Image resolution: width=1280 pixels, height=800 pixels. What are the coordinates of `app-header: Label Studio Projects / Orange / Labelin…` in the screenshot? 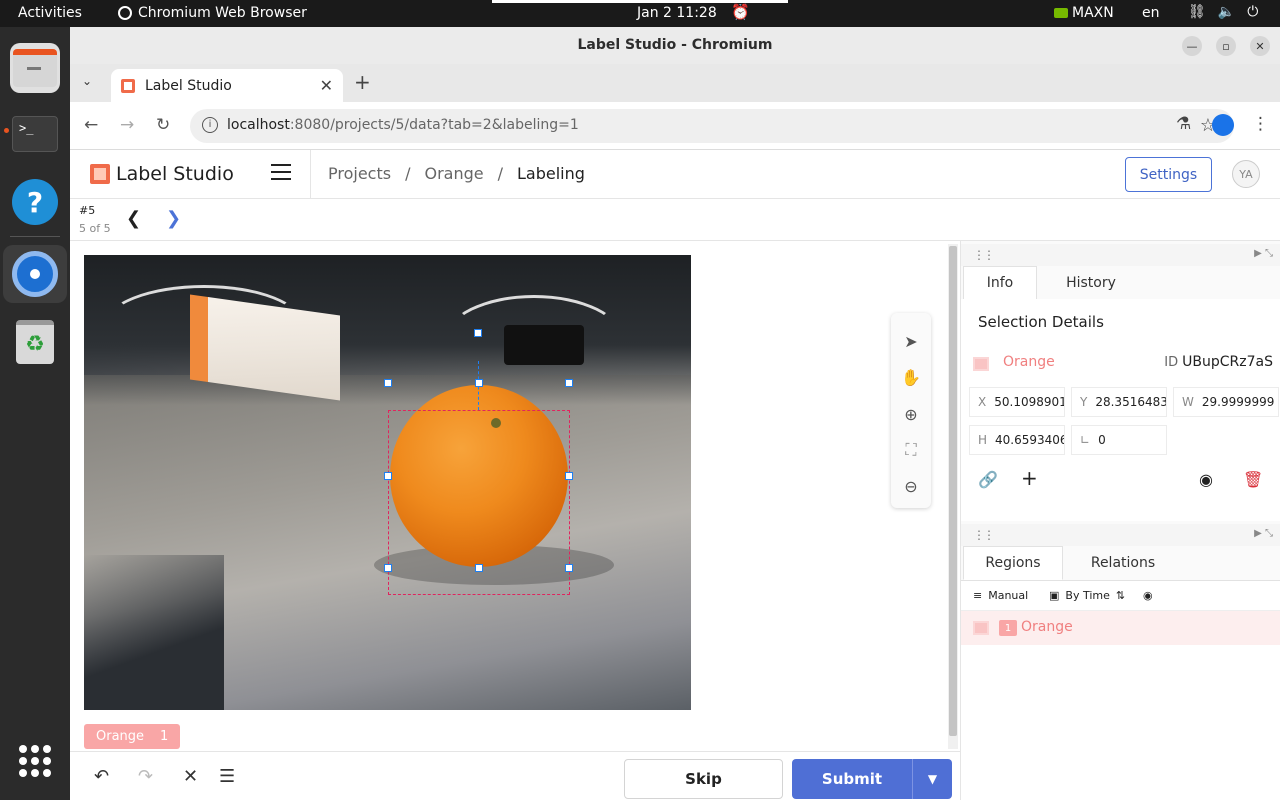 It's located at (675, 174).